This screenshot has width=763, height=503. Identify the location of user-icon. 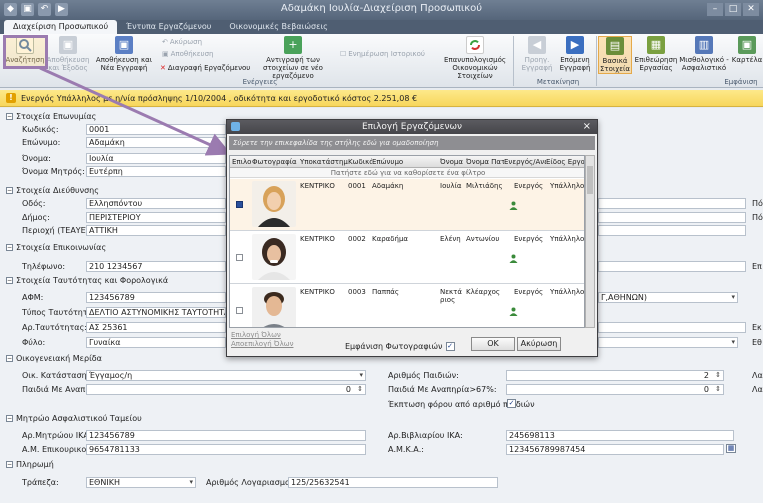
(513, 311).